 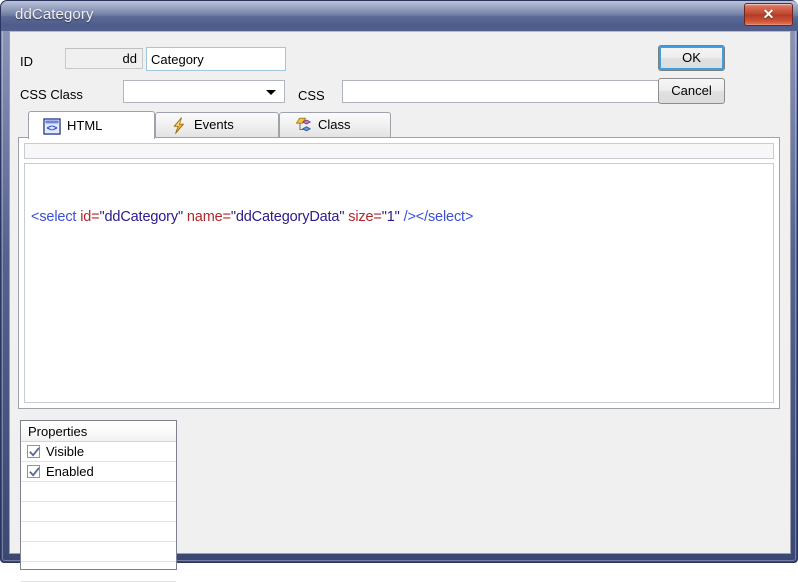 I want to click on tab-events: Events, so click(x=217, y=125).